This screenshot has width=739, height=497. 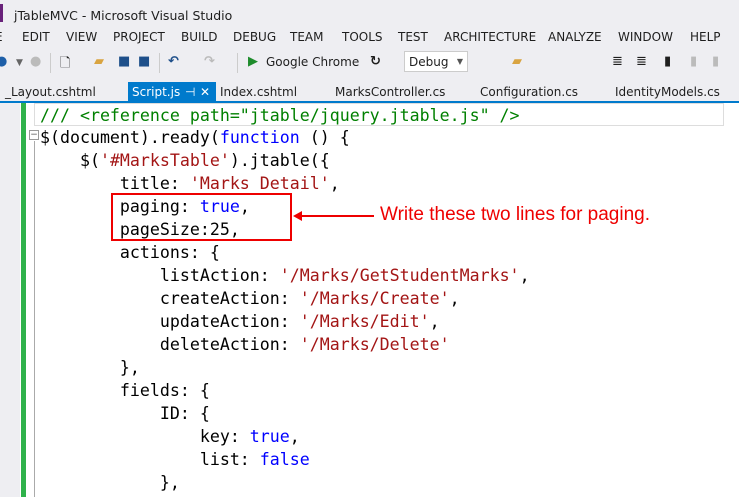 What do you see at coordinates (23, 300) in the screenshot?
I see `change-indicator` at bounding box center [23, 300].